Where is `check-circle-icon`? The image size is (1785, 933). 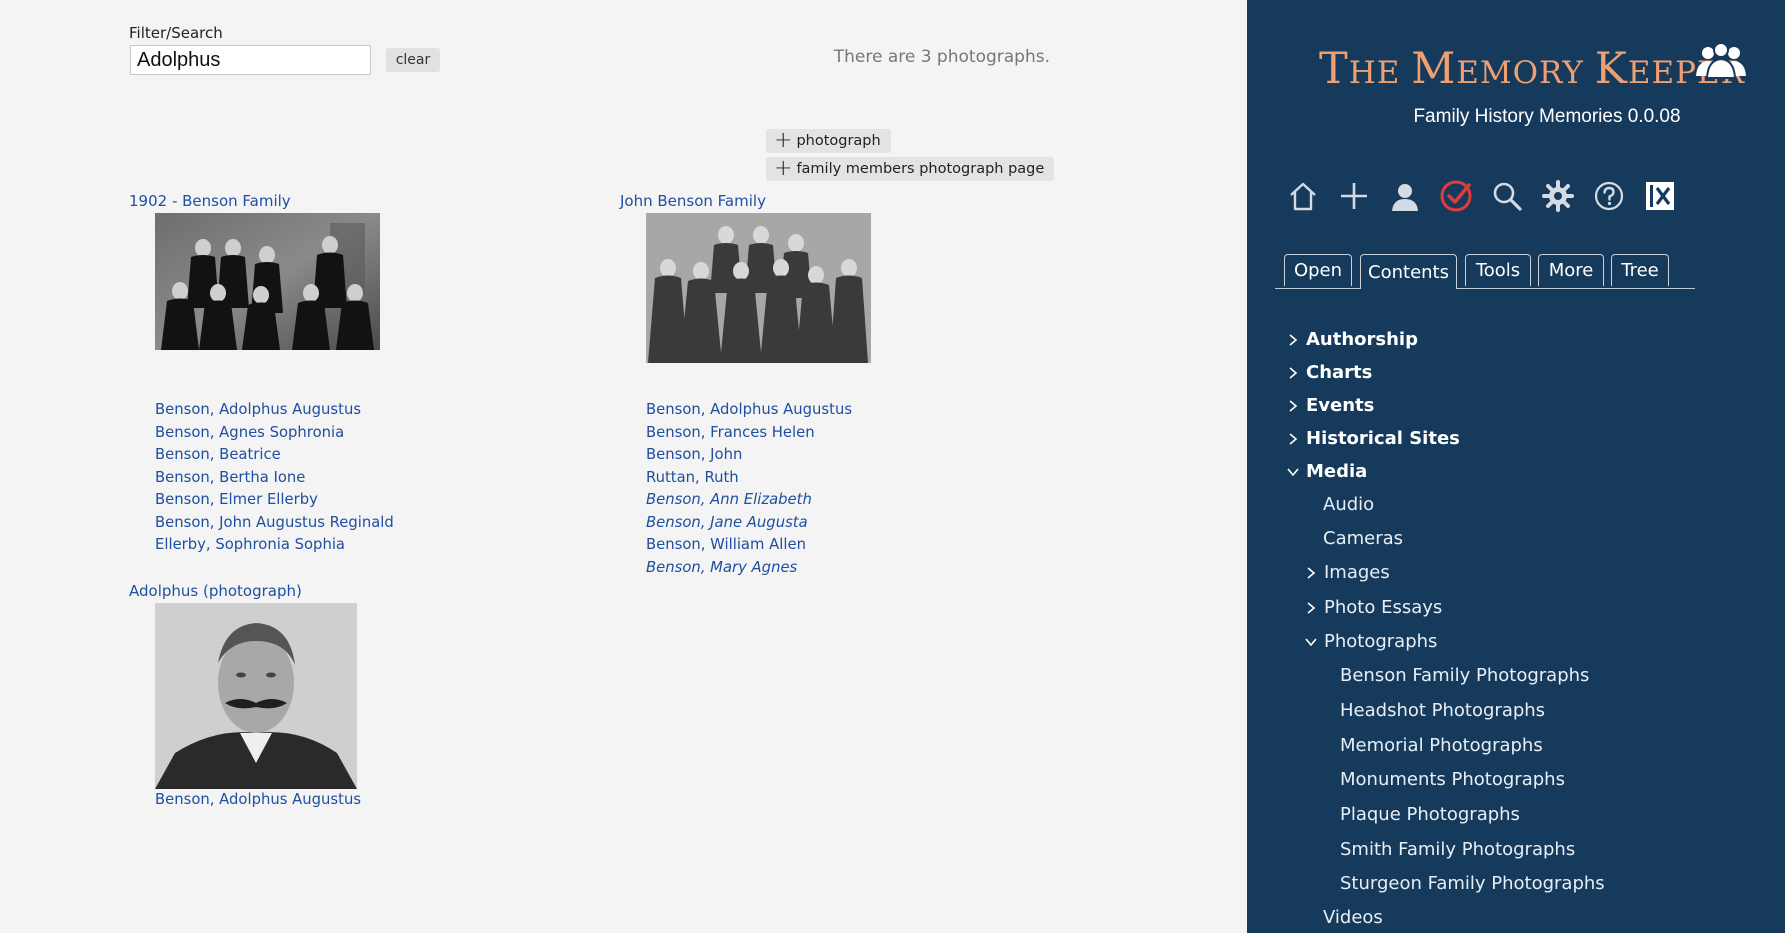 check-circle-icon is located at coordinates (1456, 196).